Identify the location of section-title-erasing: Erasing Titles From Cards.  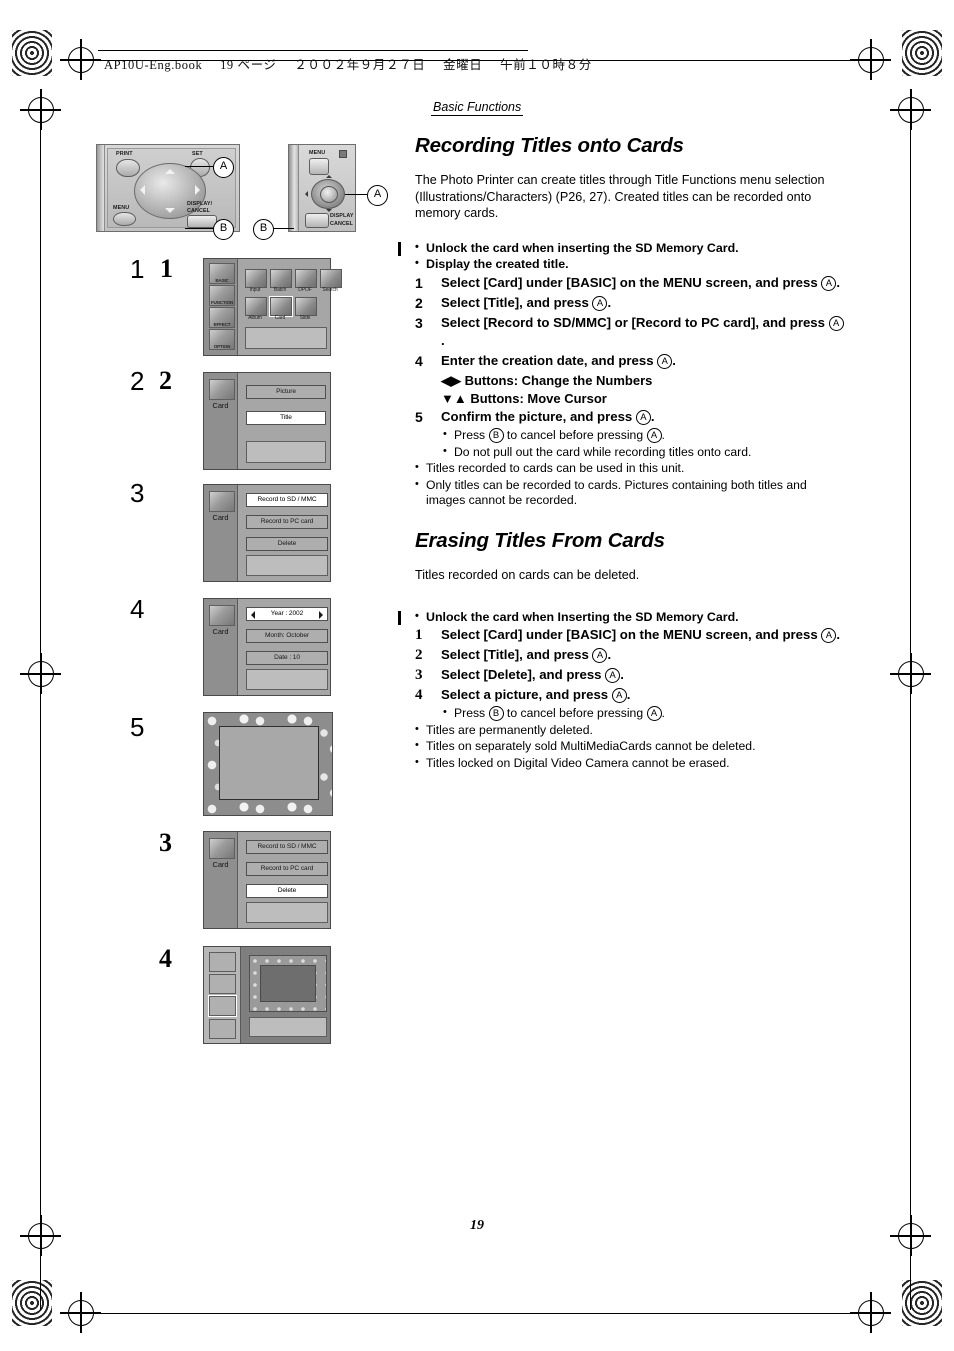
(540, 540).